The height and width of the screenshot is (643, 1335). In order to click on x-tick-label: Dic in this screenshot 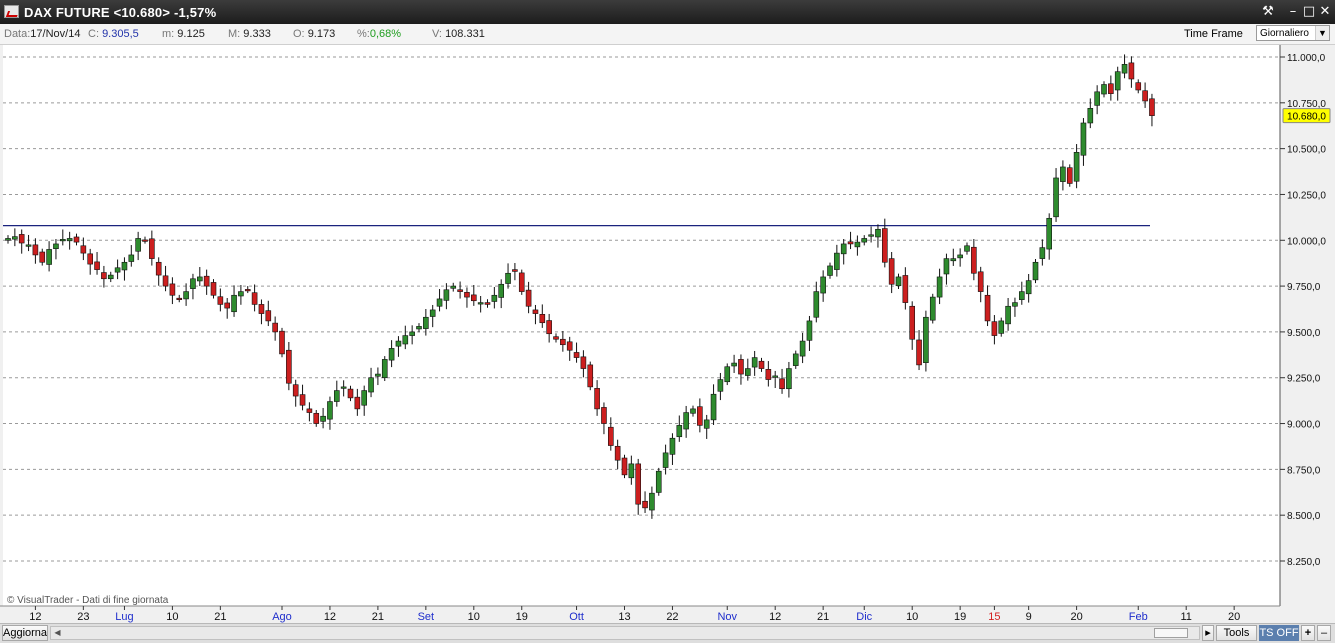, I will do `click(864, 617)`.